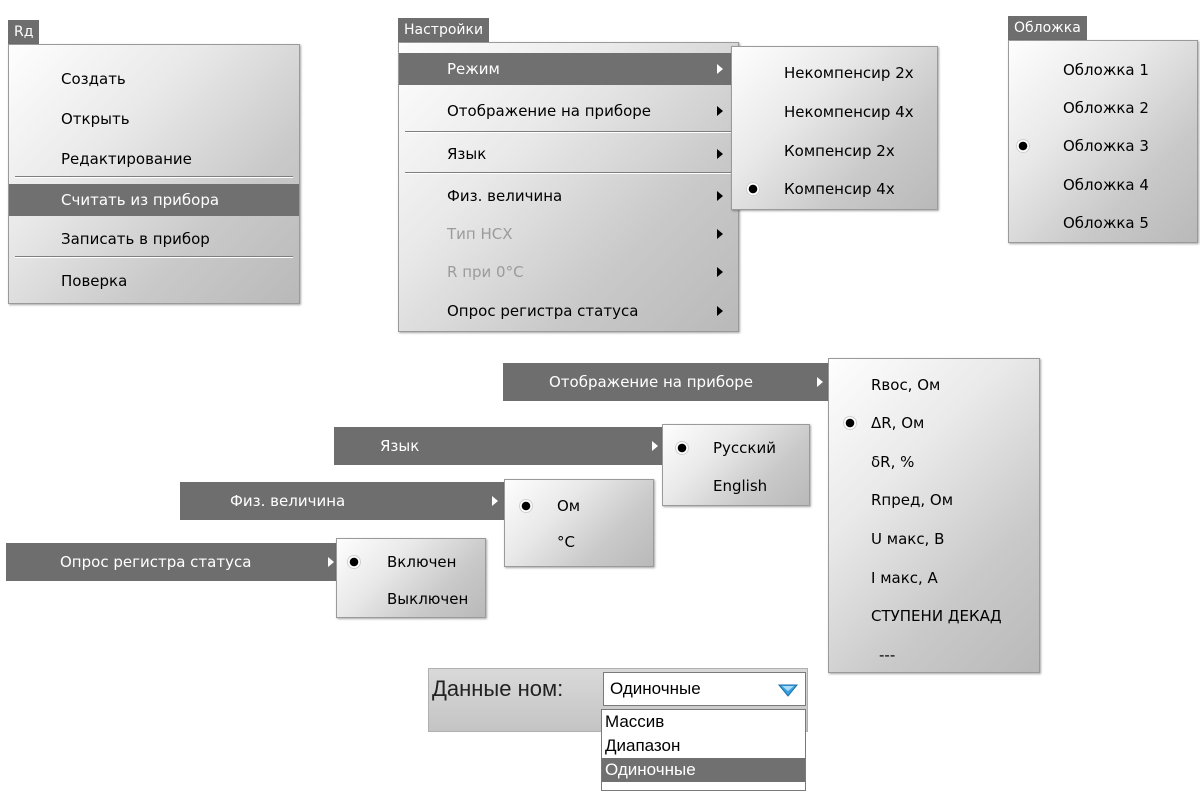 The width and height of the screenshot is (1200, 791). Describe the element at coordinates (788, 690) in the screenshot. I see `dropdown-arrow-icon` at that location.